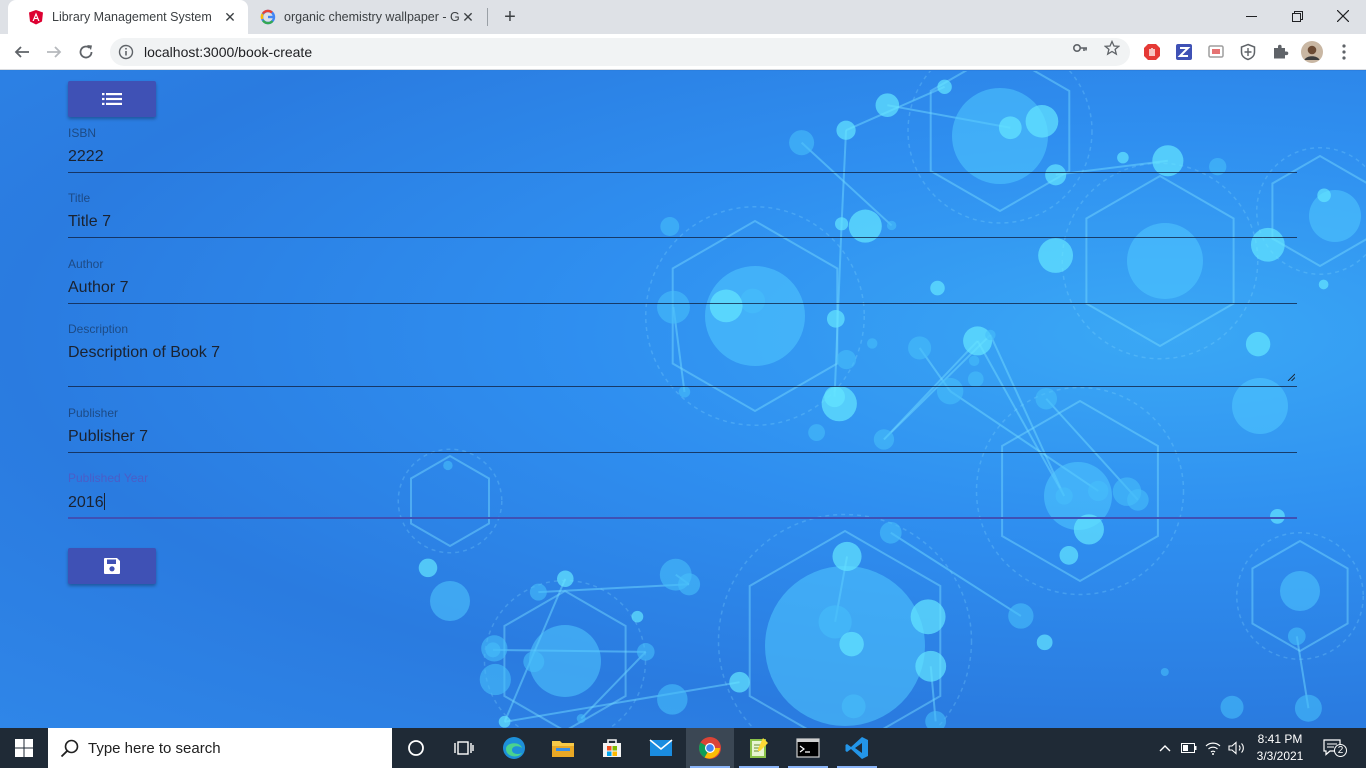  I want to click on reload-icon, so click(86, 52).